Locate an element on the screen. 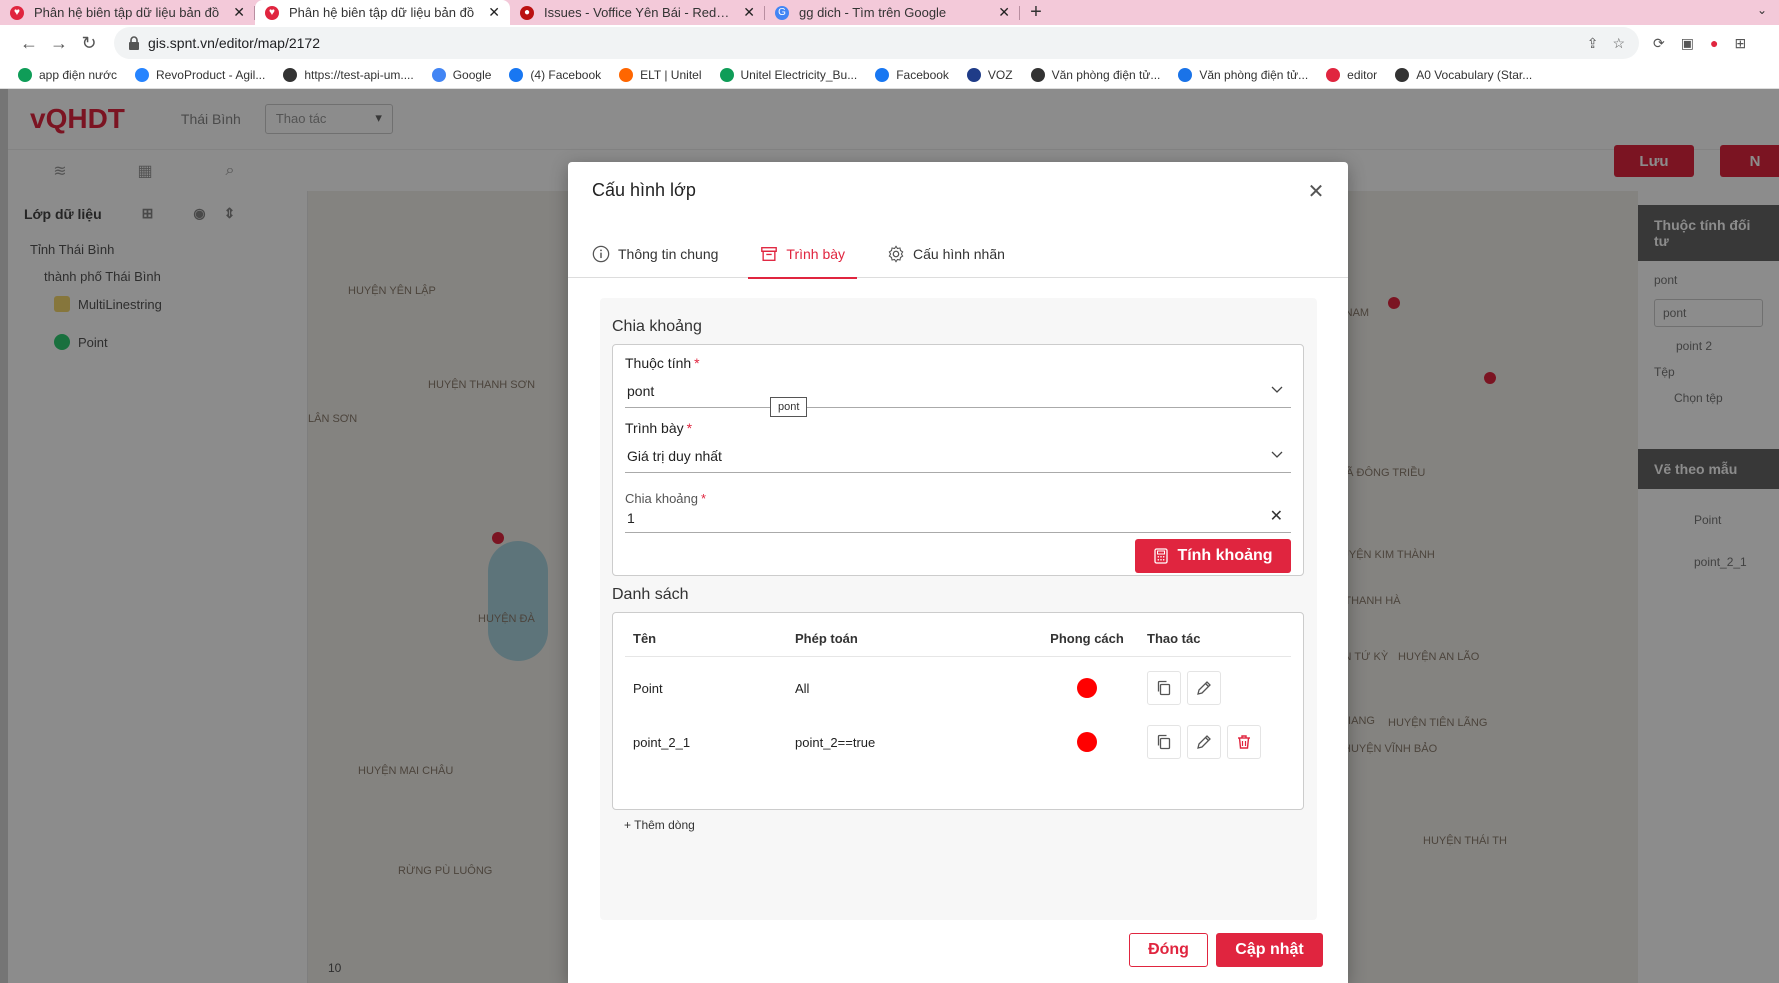 The width and height of the screenshot is (1779, 983). attribute-select: Thuộc tính * pont is located at coordinates (958, 381).